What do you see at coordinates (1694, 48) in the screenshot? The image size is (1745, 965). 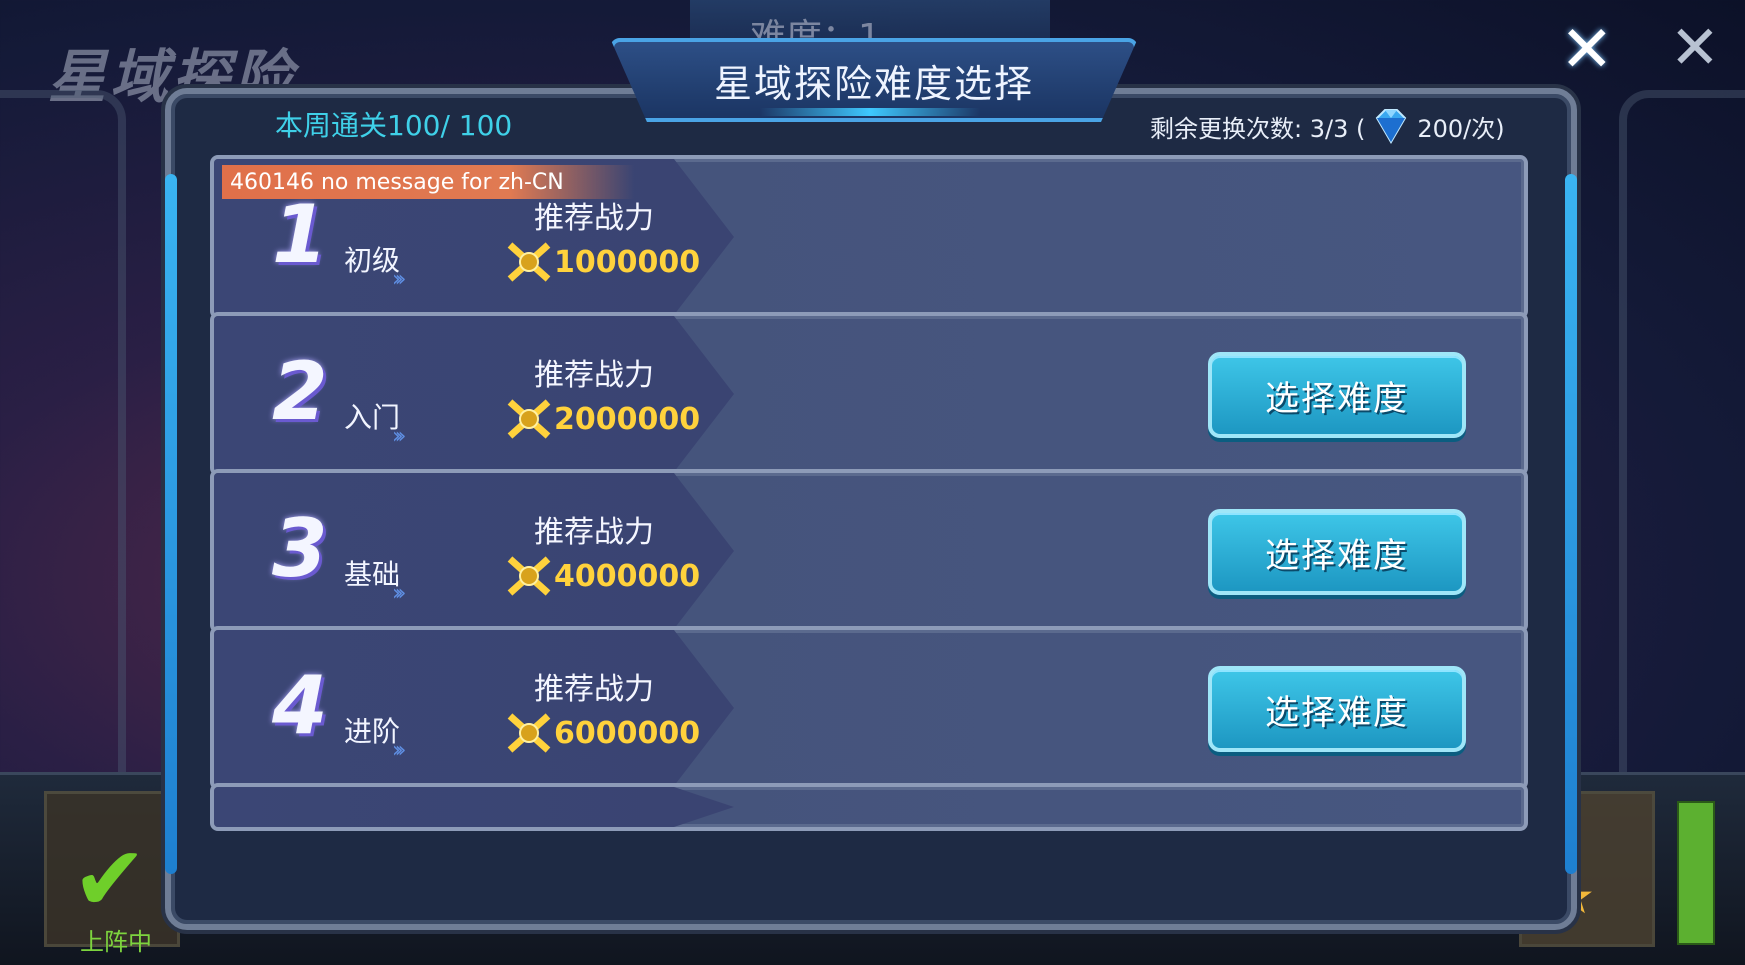 I see `background-close-icon: ✕` at bounding box center [1694, 48].